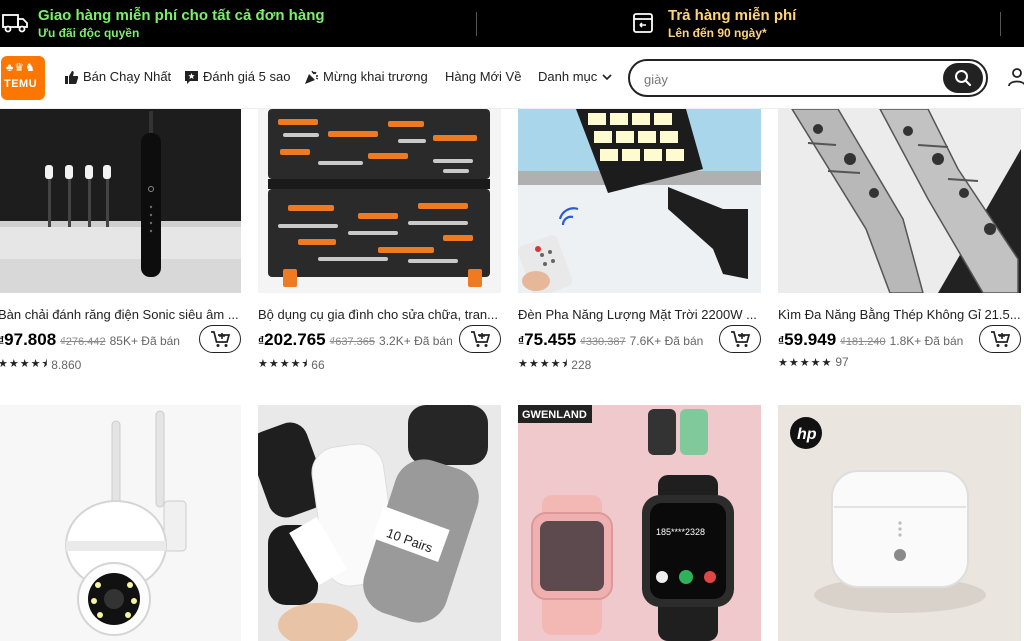 Image resolution: width=1024 pixels, height=641 pixels. I want to click on logo-decoration: ♣♛♞, so click(21, 68).